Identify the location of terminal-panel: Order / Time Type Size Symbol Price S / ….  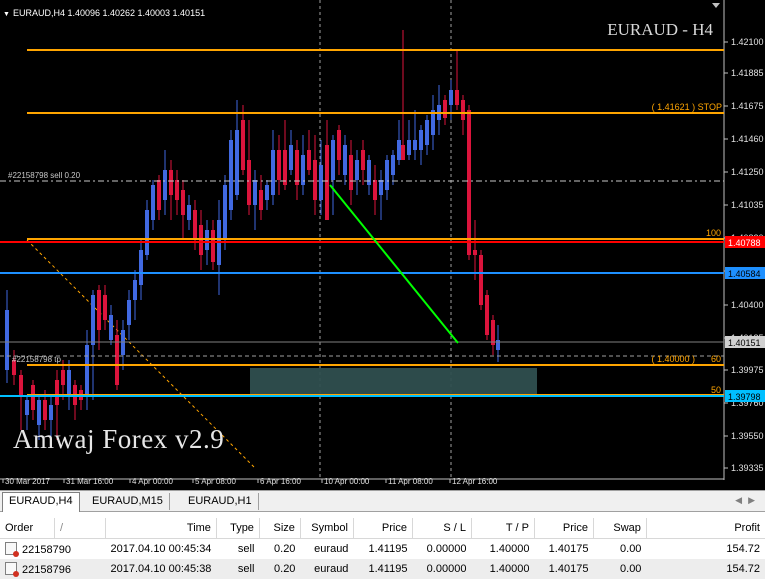
(382, 549).